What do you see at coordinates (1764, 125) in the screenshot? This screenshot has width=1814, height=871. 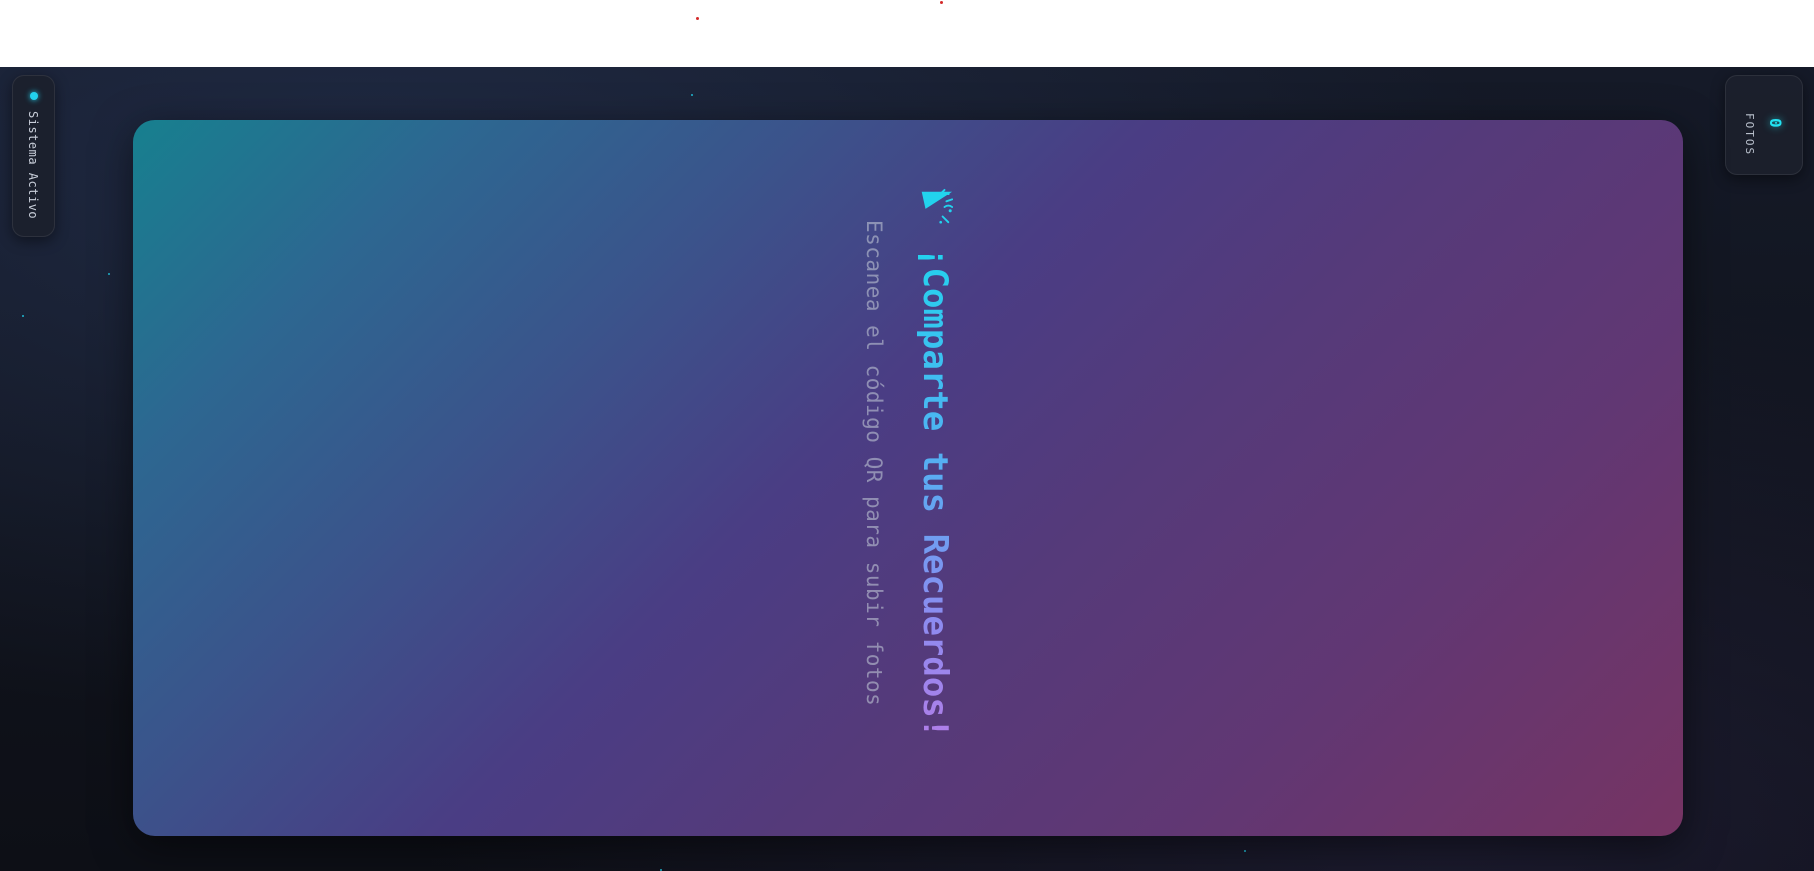 I see `photo-counter: 0 FOTOS` at bounding box center [1764, 125].